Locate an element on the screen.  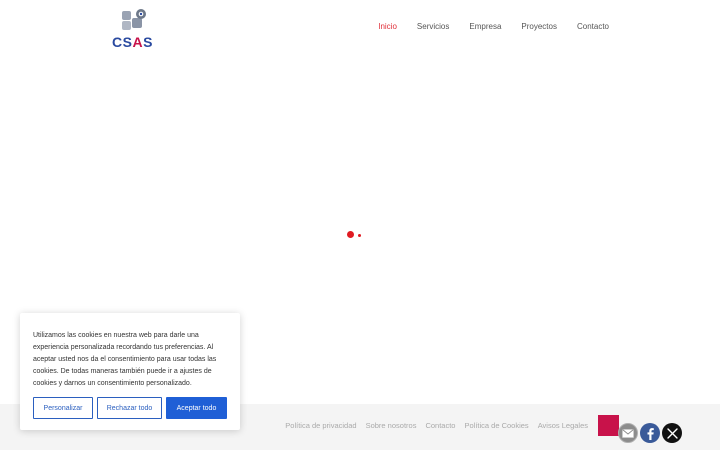
footer-link-privacidad: Política de privacidad is located at coordinates (320, 425).